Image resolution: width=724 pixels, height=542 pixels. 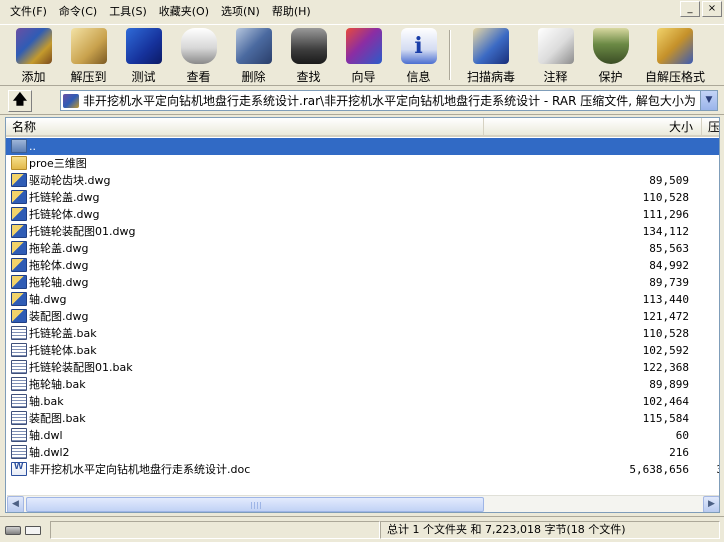 What do you see at coordinates (46, 401) in the screenshot?
I see `file-name: 轴.bak` at bounding box center [46, 401].